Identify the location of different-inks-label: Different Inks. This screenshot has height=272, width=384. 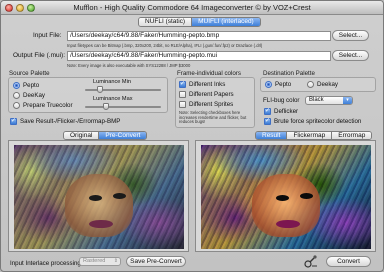
(207, 84).